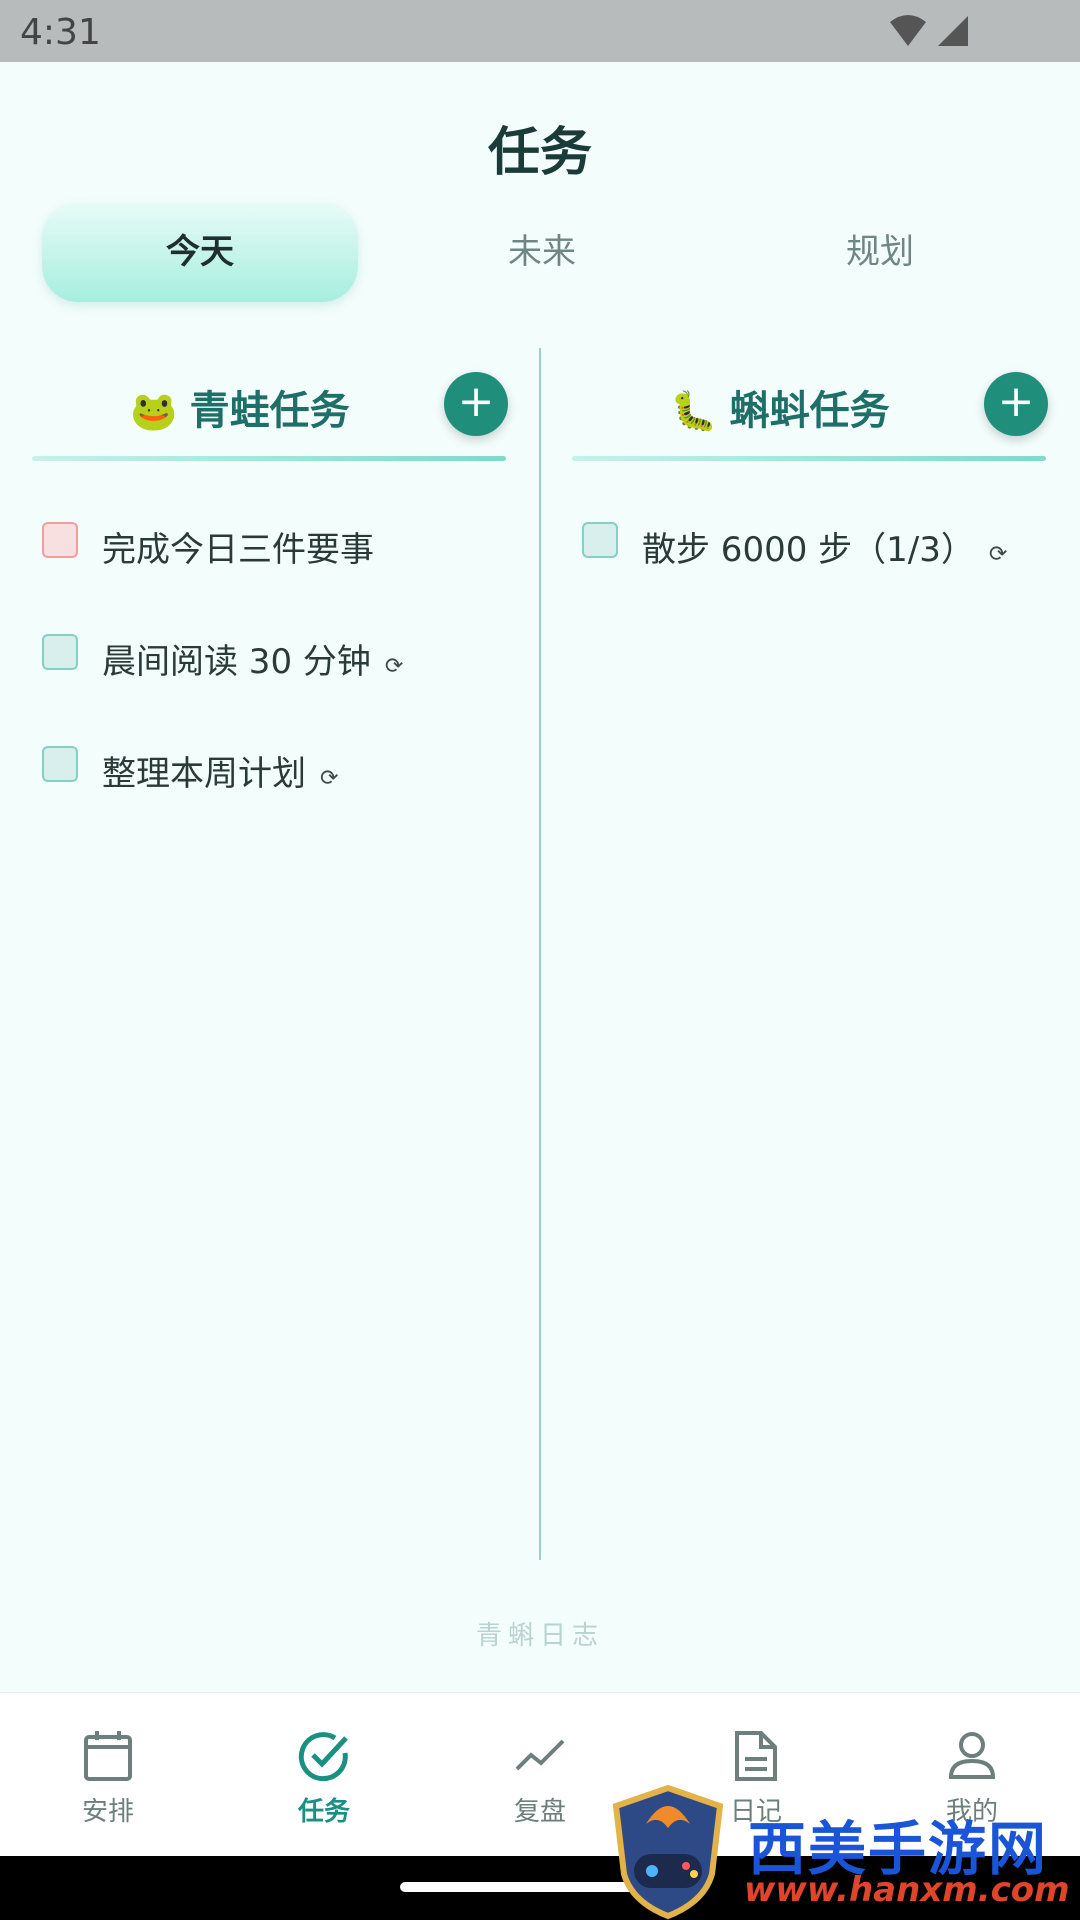  What do you see at coordinates (880, 252) in the screenshot?
I see `tab-planning: 规划` at bounding box center [880, 252].